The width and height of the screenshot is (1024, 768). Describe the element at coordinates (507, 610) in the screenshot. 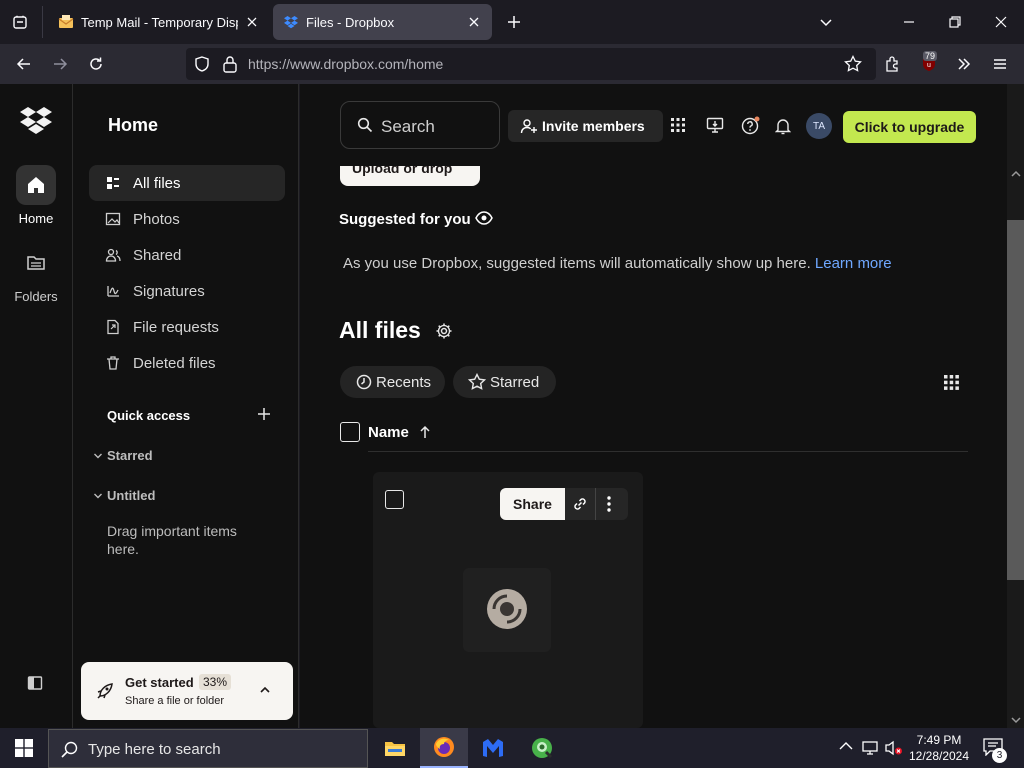

I see `file-thumbnail` at that location.